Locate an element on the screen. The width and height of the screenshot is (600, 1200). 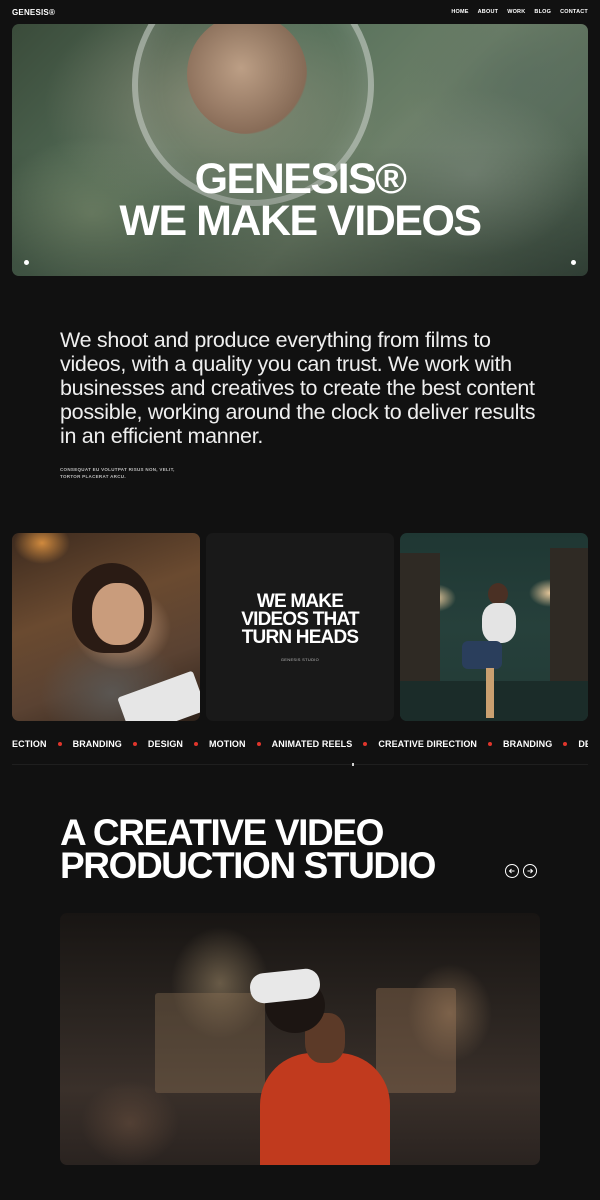
arrow-left-glyph is located at coordinates (511, 871).